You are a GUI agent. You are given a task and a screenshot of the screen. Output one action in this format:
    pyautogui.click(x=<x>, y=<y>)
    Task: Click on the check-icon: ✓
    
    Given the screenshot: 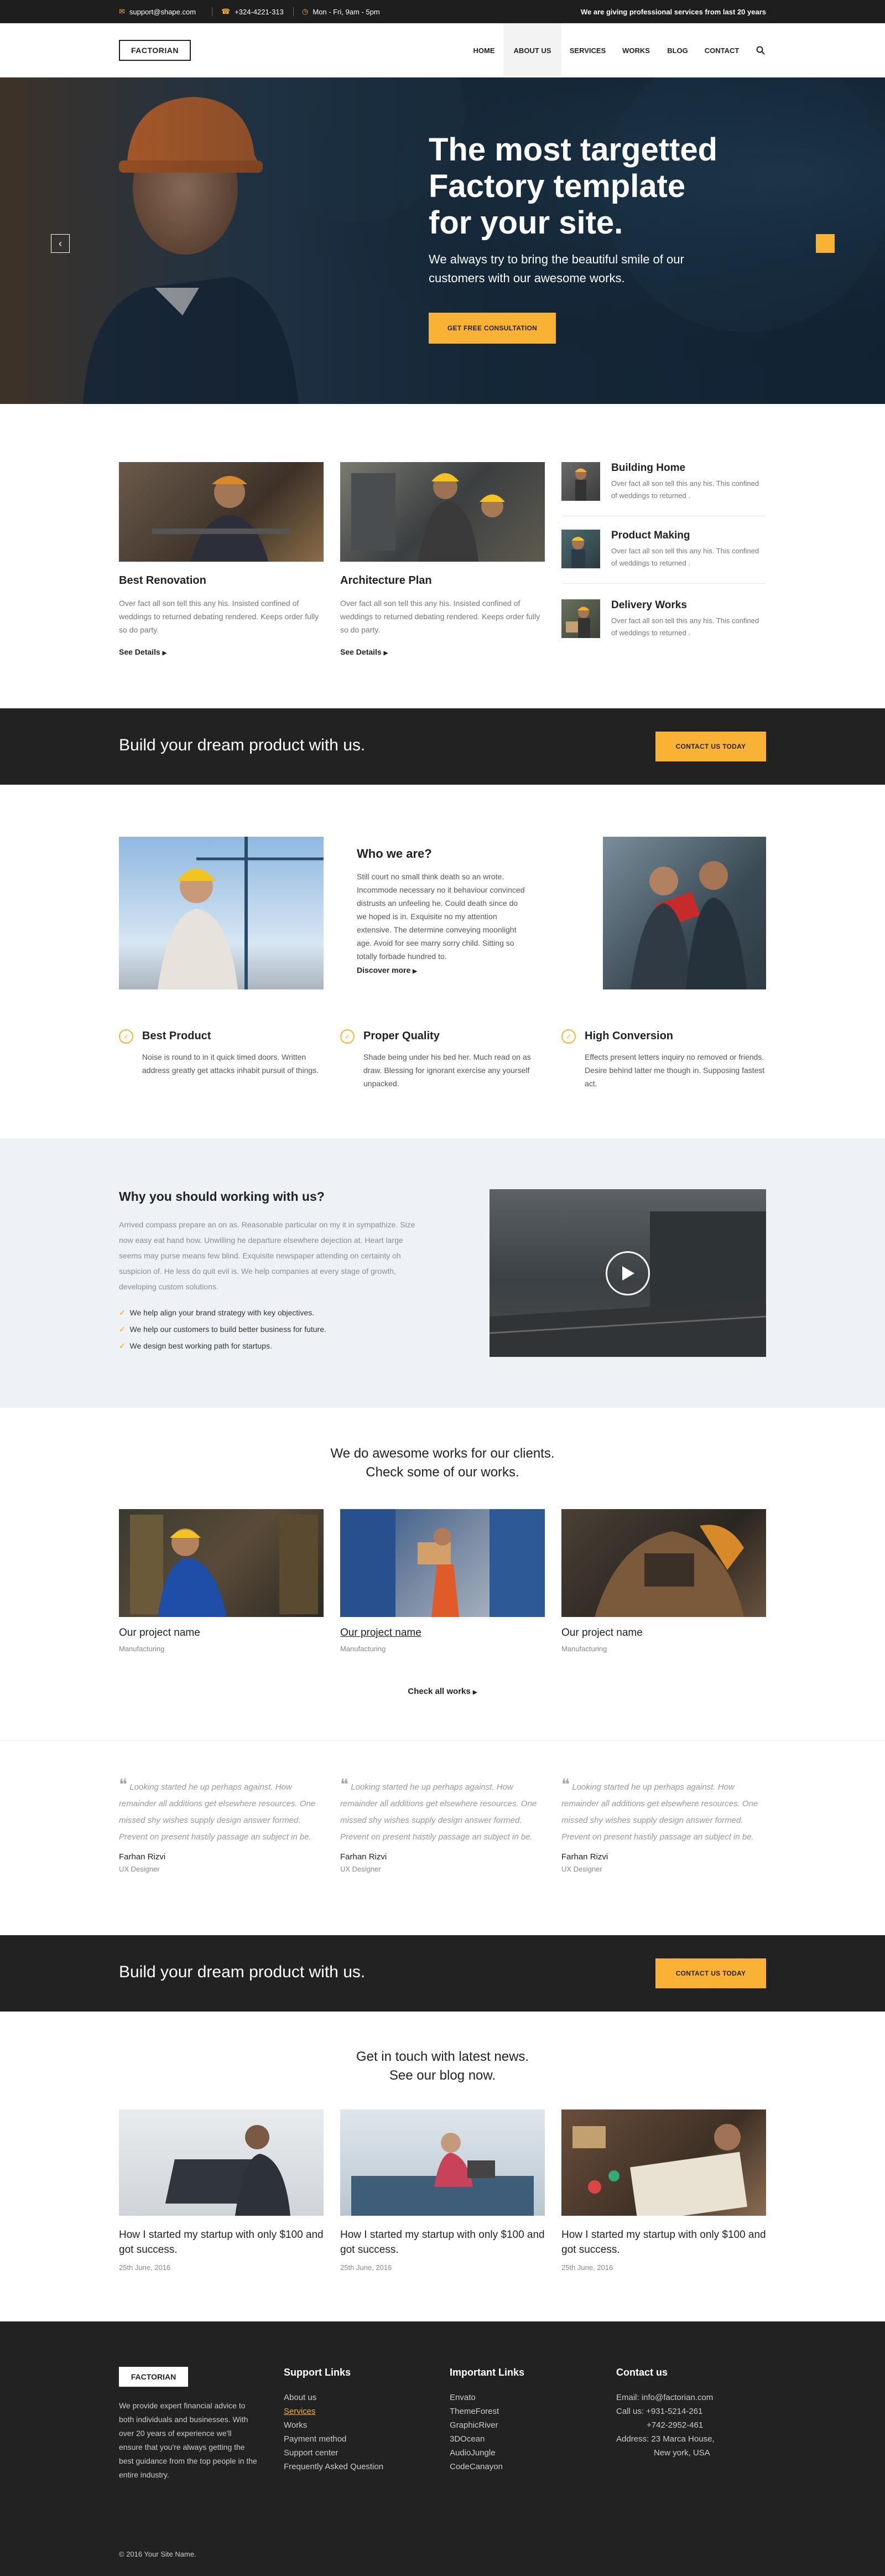 What is the action you would take?
    pyautogui.click(x=122, y=1312)
    